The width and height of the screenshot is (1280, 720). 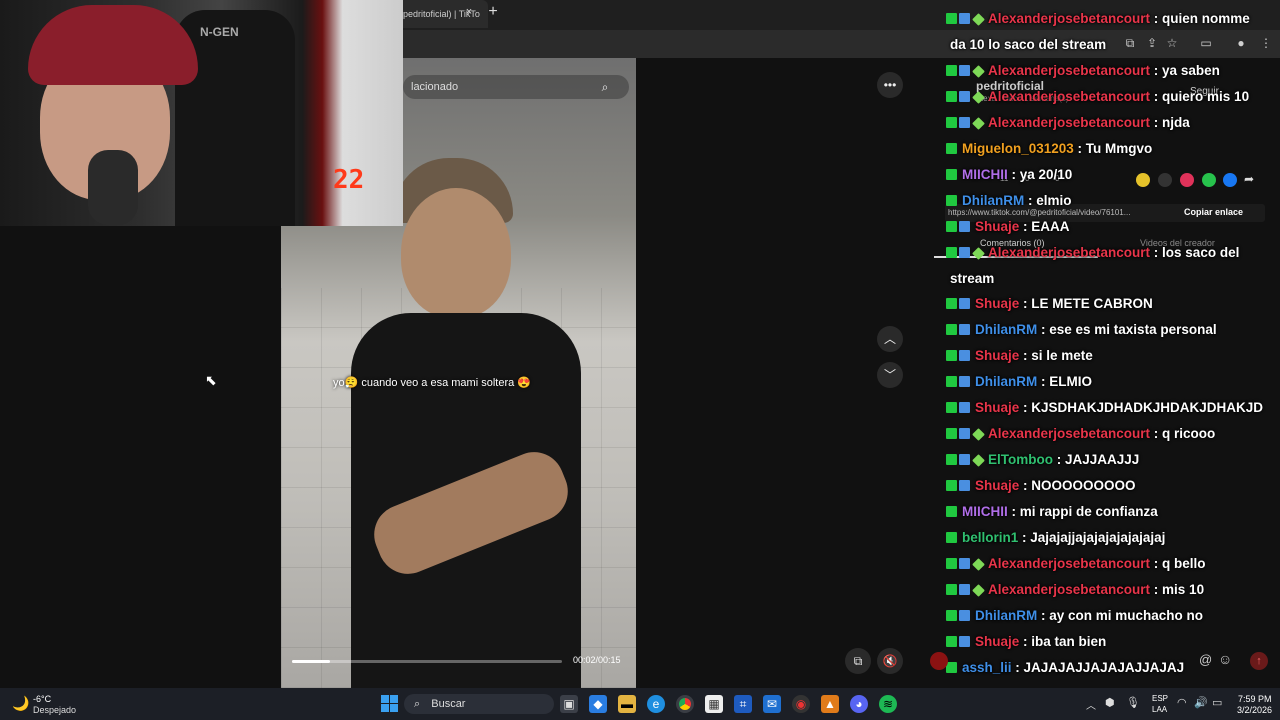 I want to click on chat-message: Alexanderjosebetancourt : mis 10, so click(x=1113, y=590).